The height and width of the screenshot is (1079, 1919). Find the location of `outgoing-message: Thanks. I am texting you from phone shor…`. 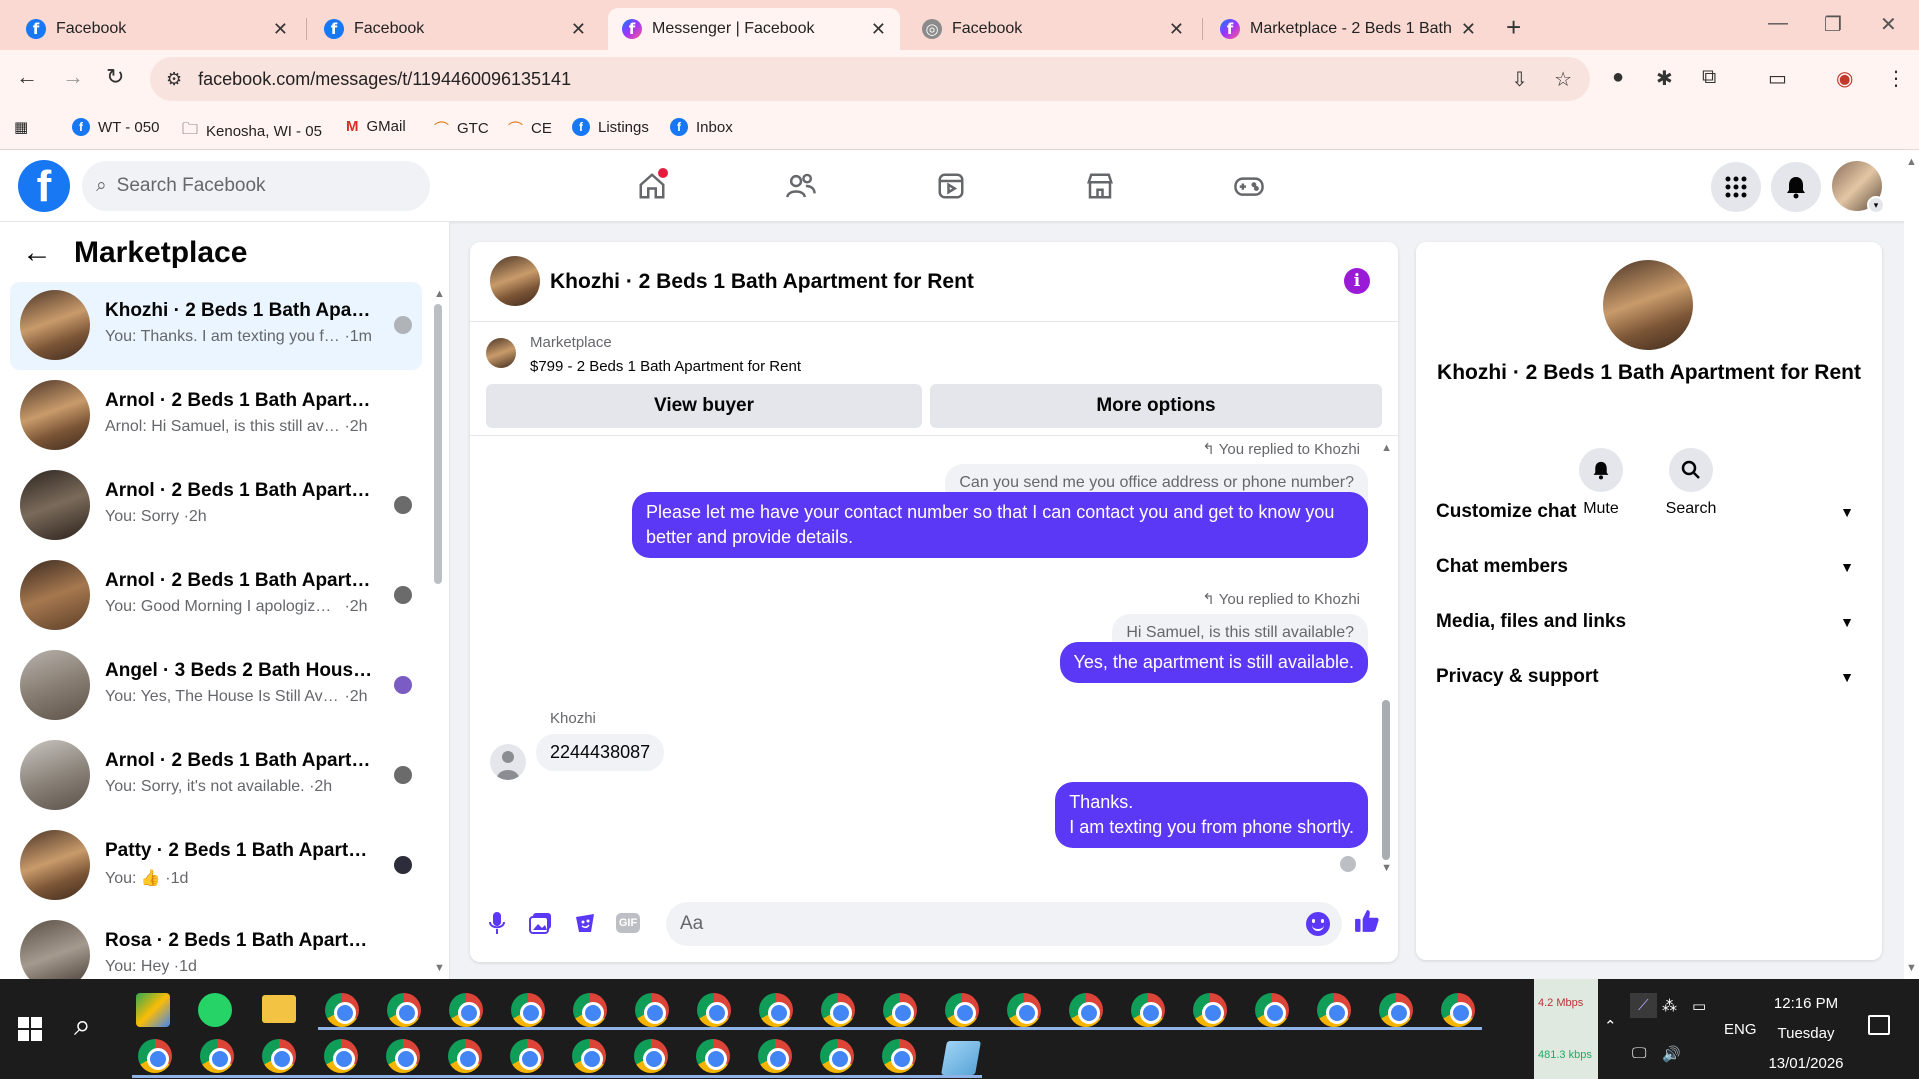

outgoing-message: Thanks. I am texting you from phone shor… is located at coordinates (1211, 815).